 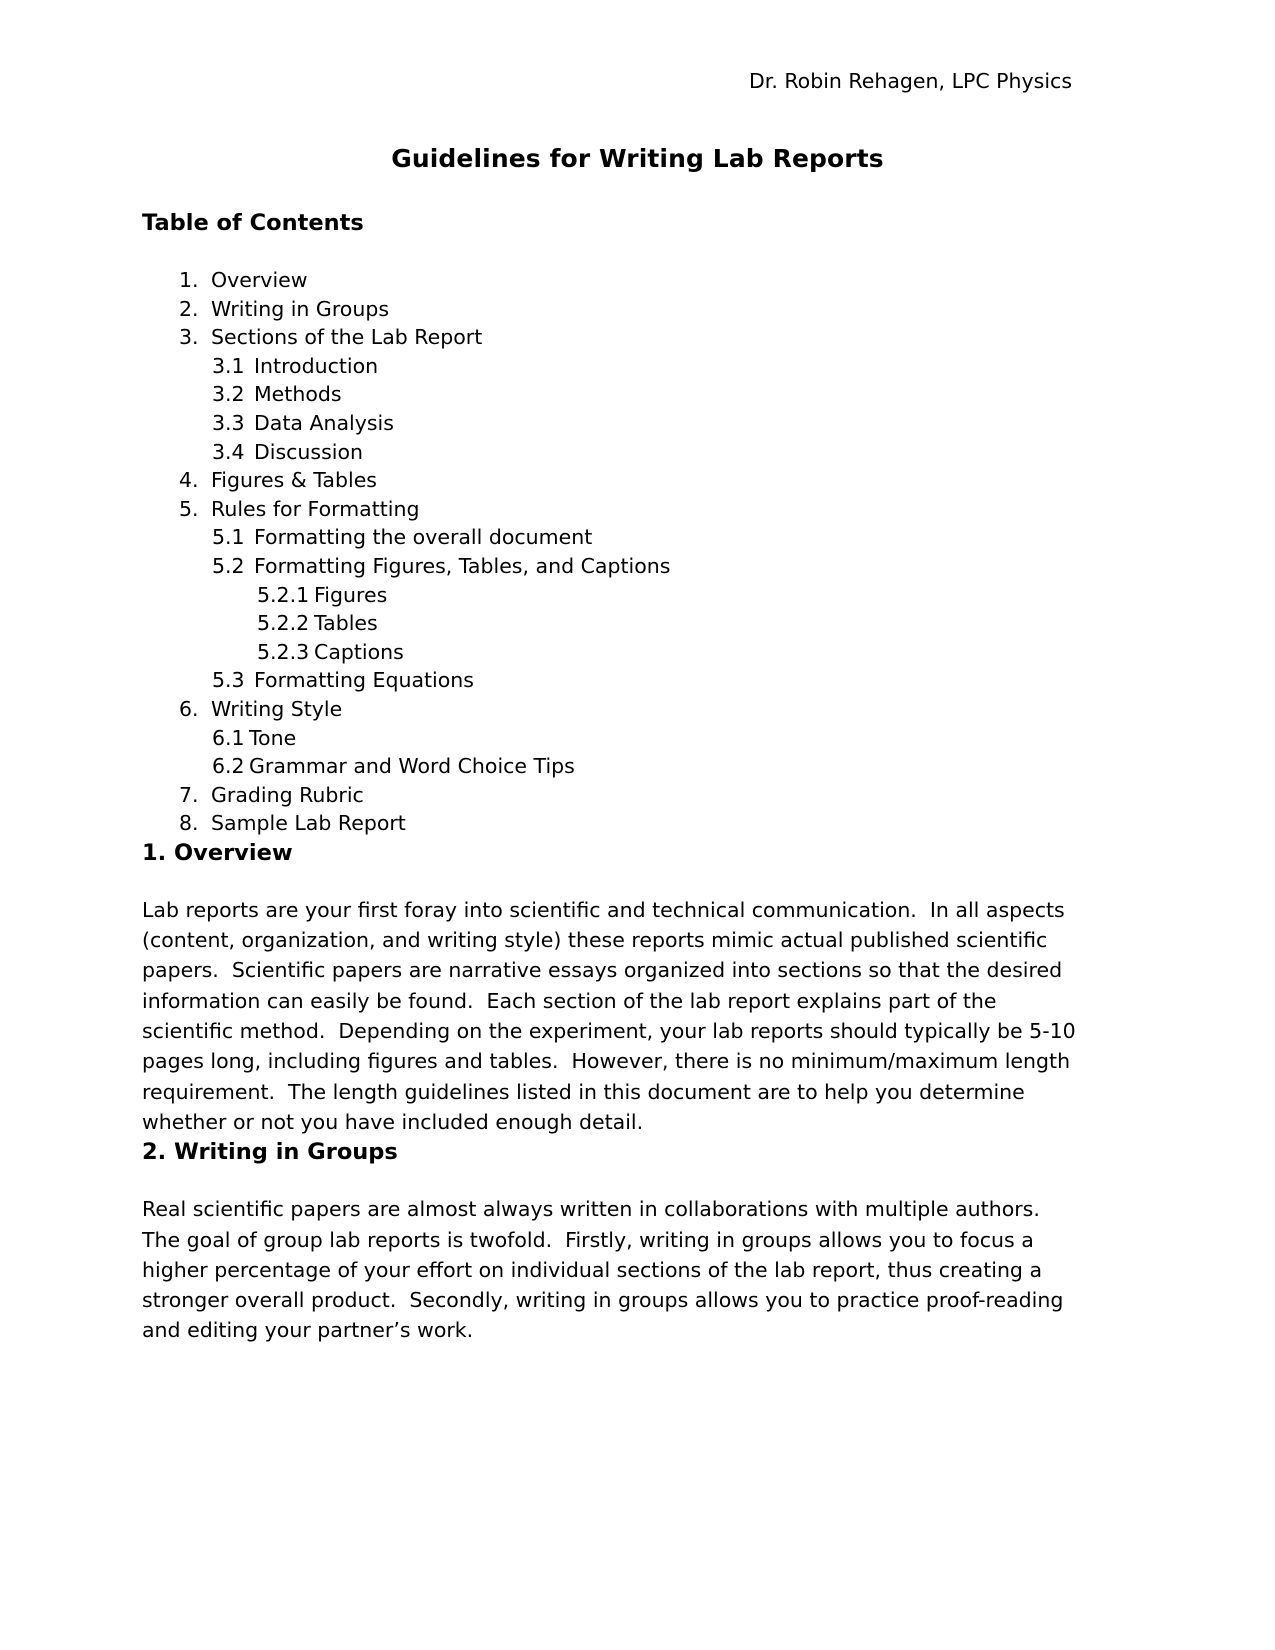 What do you see at coordinates (612, 738) in the screenshot?
I see `toc-entry: 6.1 Tone` at bounding box center [612, 738].